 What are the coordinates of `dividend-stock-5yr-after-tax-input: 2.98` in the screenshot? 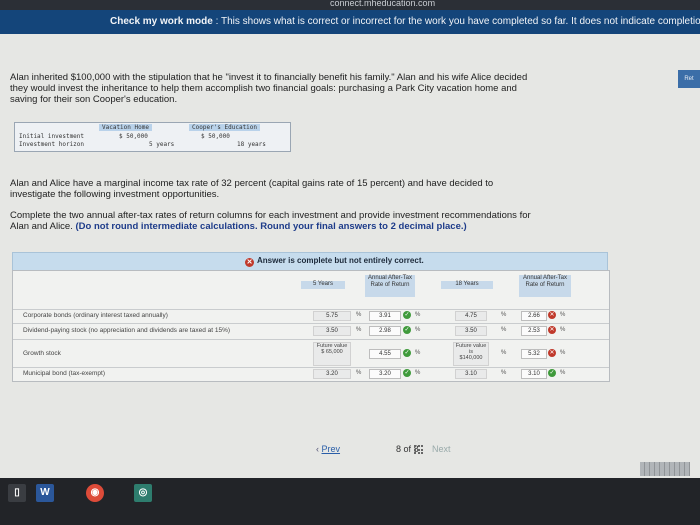 It's located at (385, 331).